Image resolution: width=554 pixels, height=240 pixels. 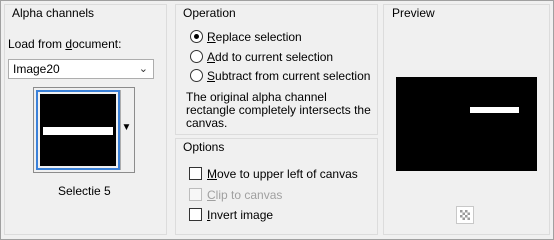 What do you see at coordinates (270, 57) in the screenshot?
I see `radio-add-label: Add to current selection` at bounding box center [270, 57].